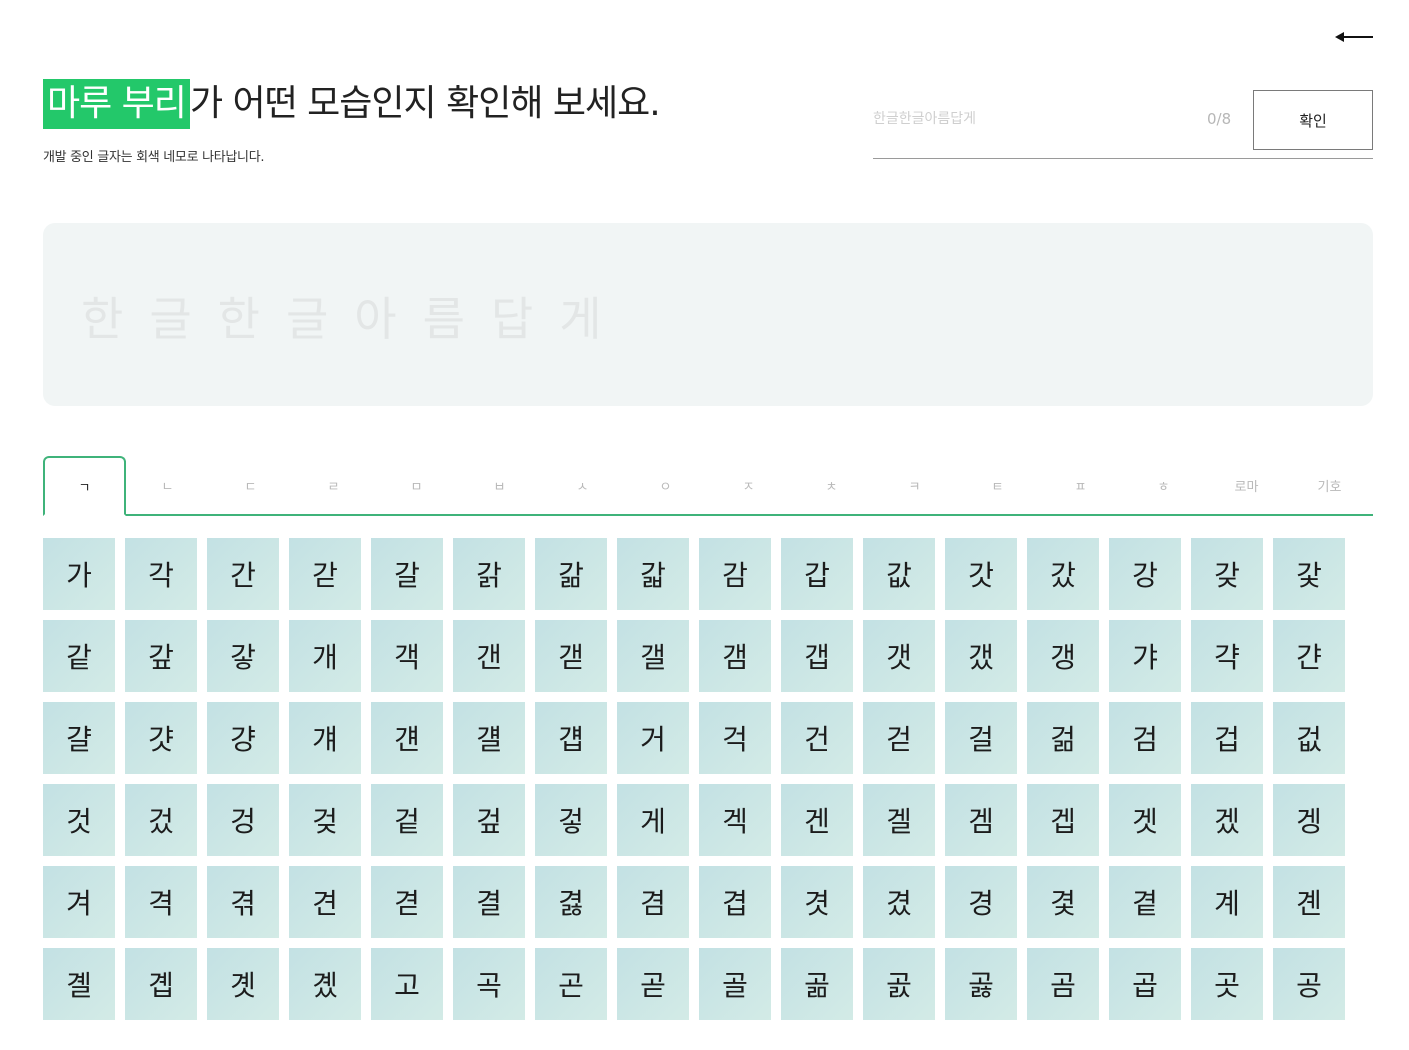 The width and height of the screenshot is (1409, 1050). What do you see at coordinates (899, 902) in the screenshot?
I see `glyph-cell: 겼` at bounding box center [899, 902].